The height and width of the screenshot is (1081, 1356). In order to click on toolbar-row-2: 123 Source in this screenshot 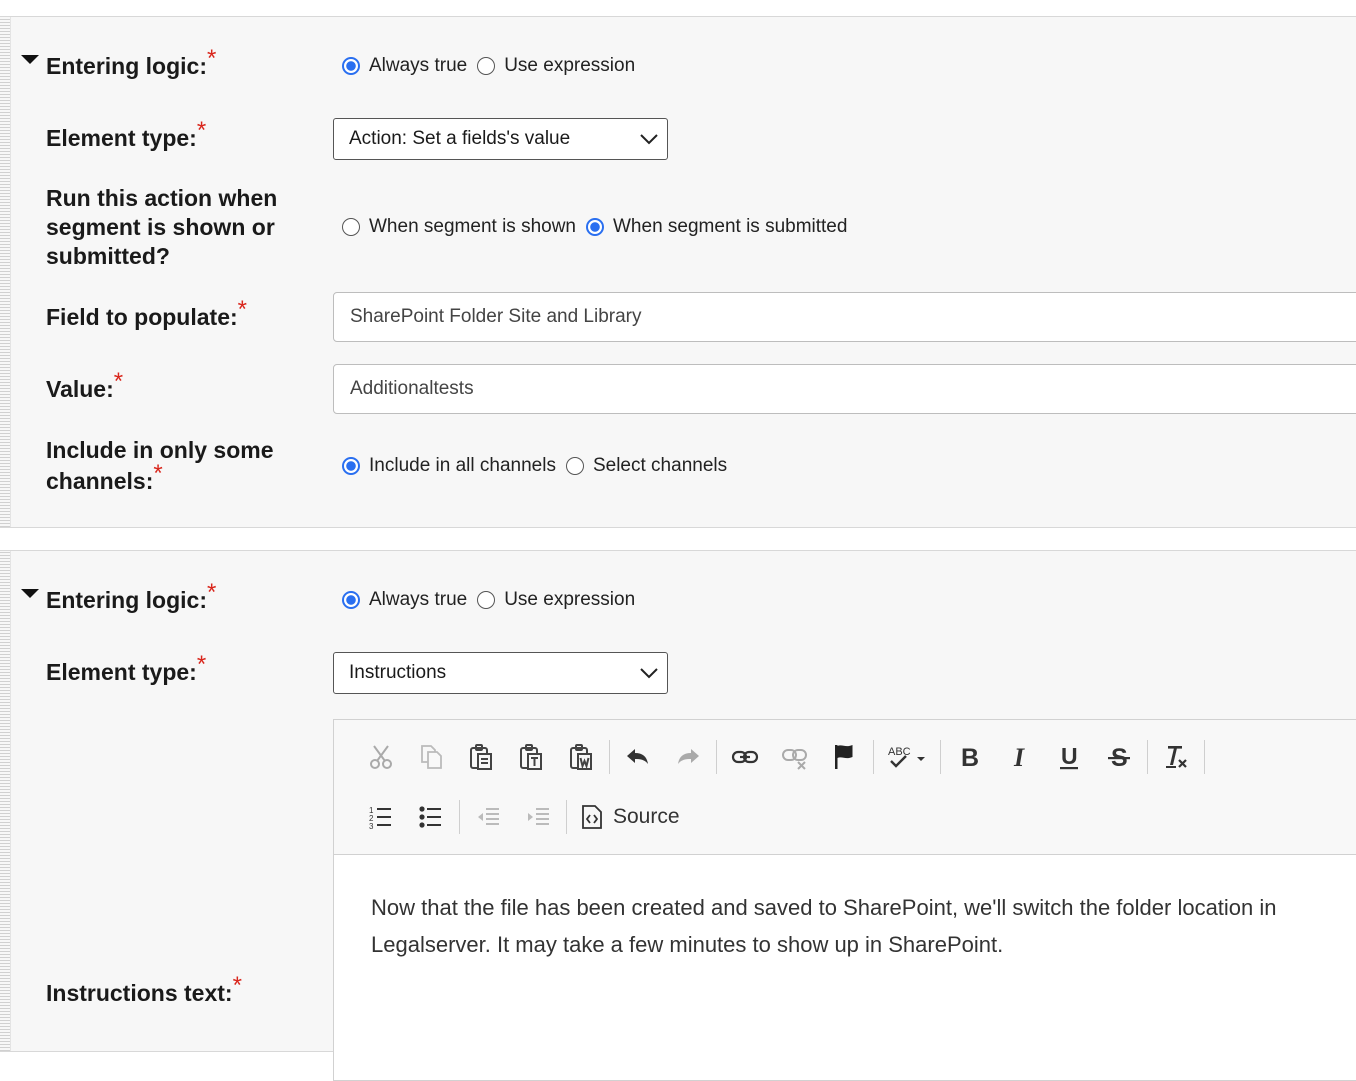, I will do `click(518, 817)`.